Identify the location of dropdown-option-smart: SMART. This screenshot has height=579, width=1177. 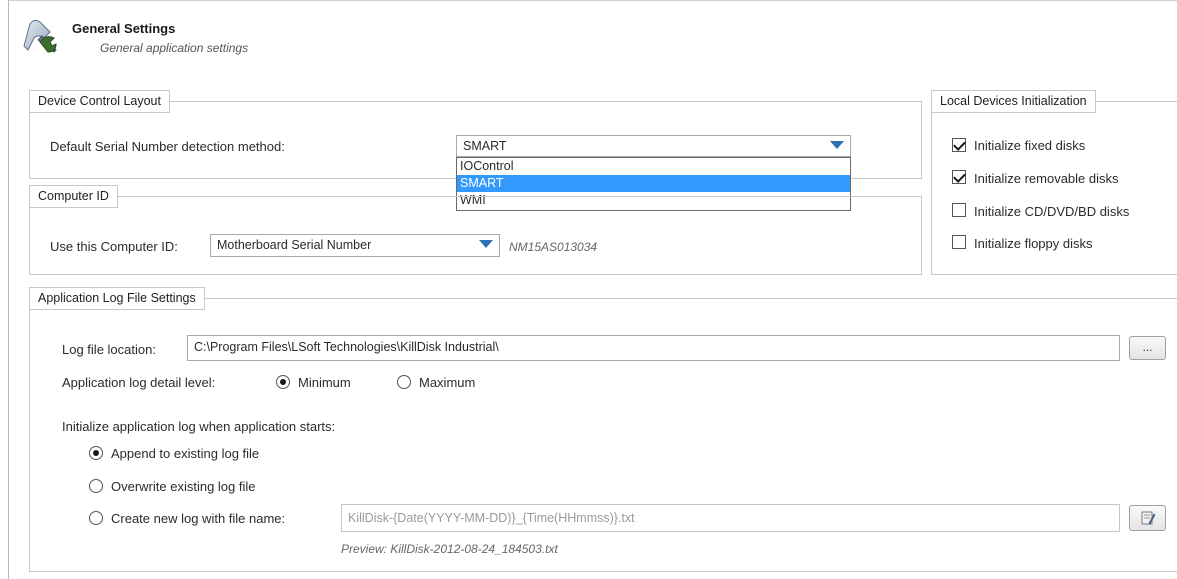
(653, 183).